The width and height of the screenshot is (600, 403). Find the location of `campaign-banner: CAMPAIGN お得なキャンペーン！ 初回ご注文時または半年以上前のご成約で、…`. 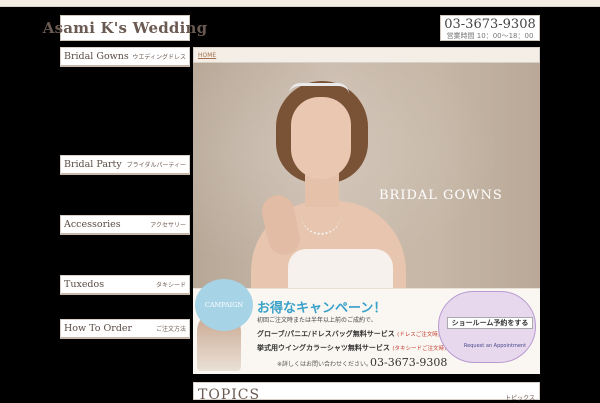

campaign-banner: CAMPAIGN お得なキャンペーン！ 初回ご注文時または半年以上前のご成約で、… is located at coordinates (366, 326).